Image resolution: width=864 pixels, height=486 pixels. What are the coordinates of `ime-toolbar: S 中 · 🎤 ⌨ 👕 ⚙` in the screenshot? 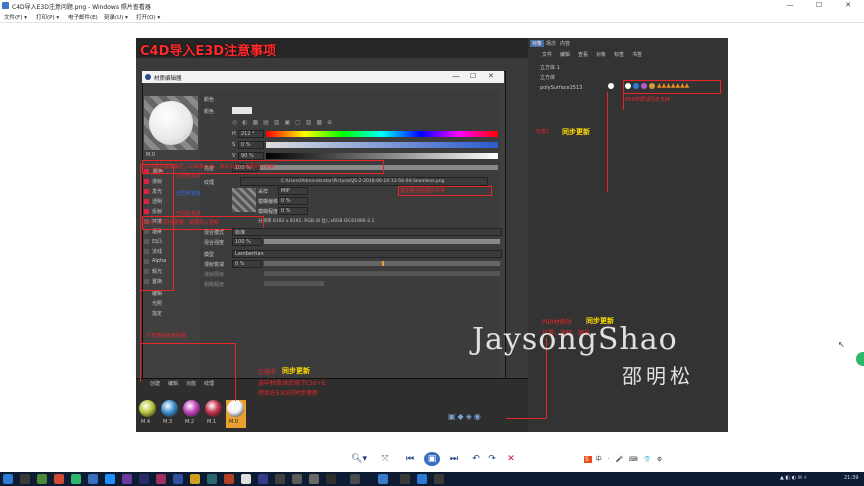 It's located at (634, 459).